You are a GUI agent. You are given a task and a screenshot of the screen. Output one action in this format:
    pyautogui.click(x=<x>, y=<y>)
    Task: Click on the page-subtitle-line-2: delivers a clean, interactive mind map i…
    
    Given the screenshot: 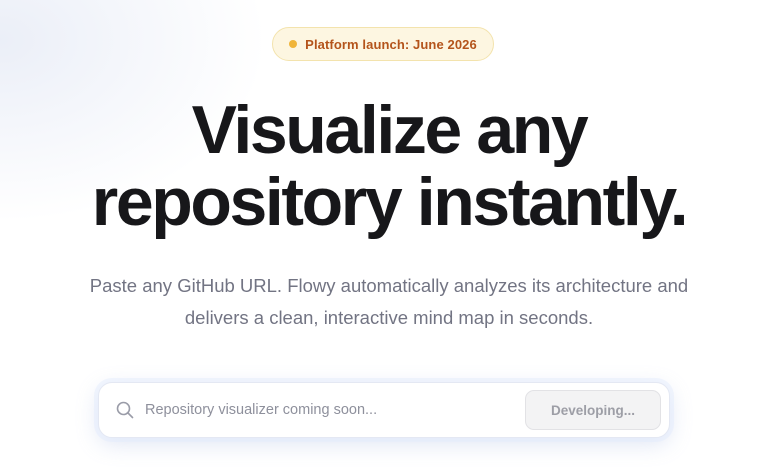 What is the action you would take?
    pyautogui.click(x=389, y=317)
    